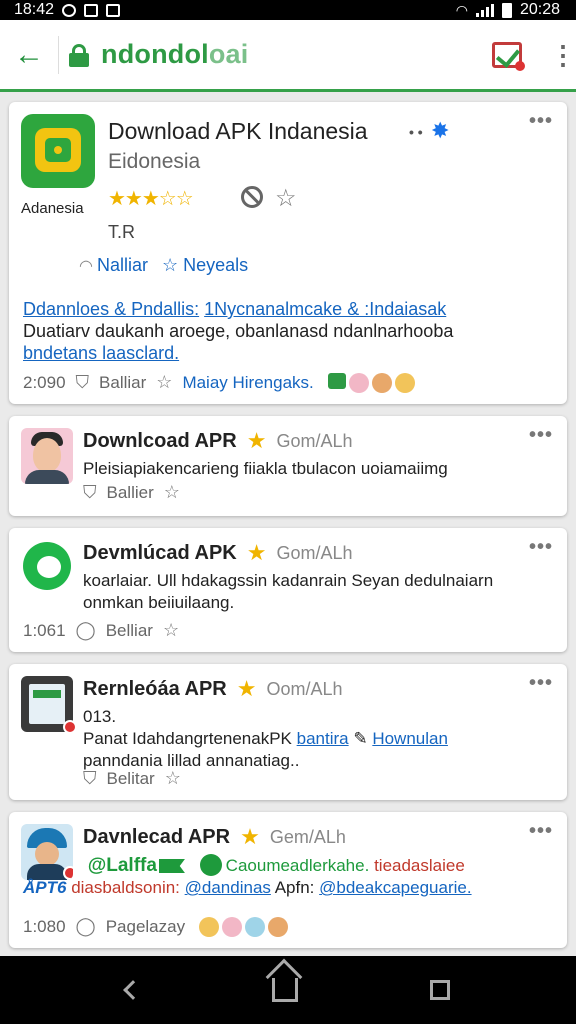 This screenshot has width=576, height=1024. Describe the element at coordinates (255, 926) in the screenshot. I see `earth-emoji-icon` at that location.